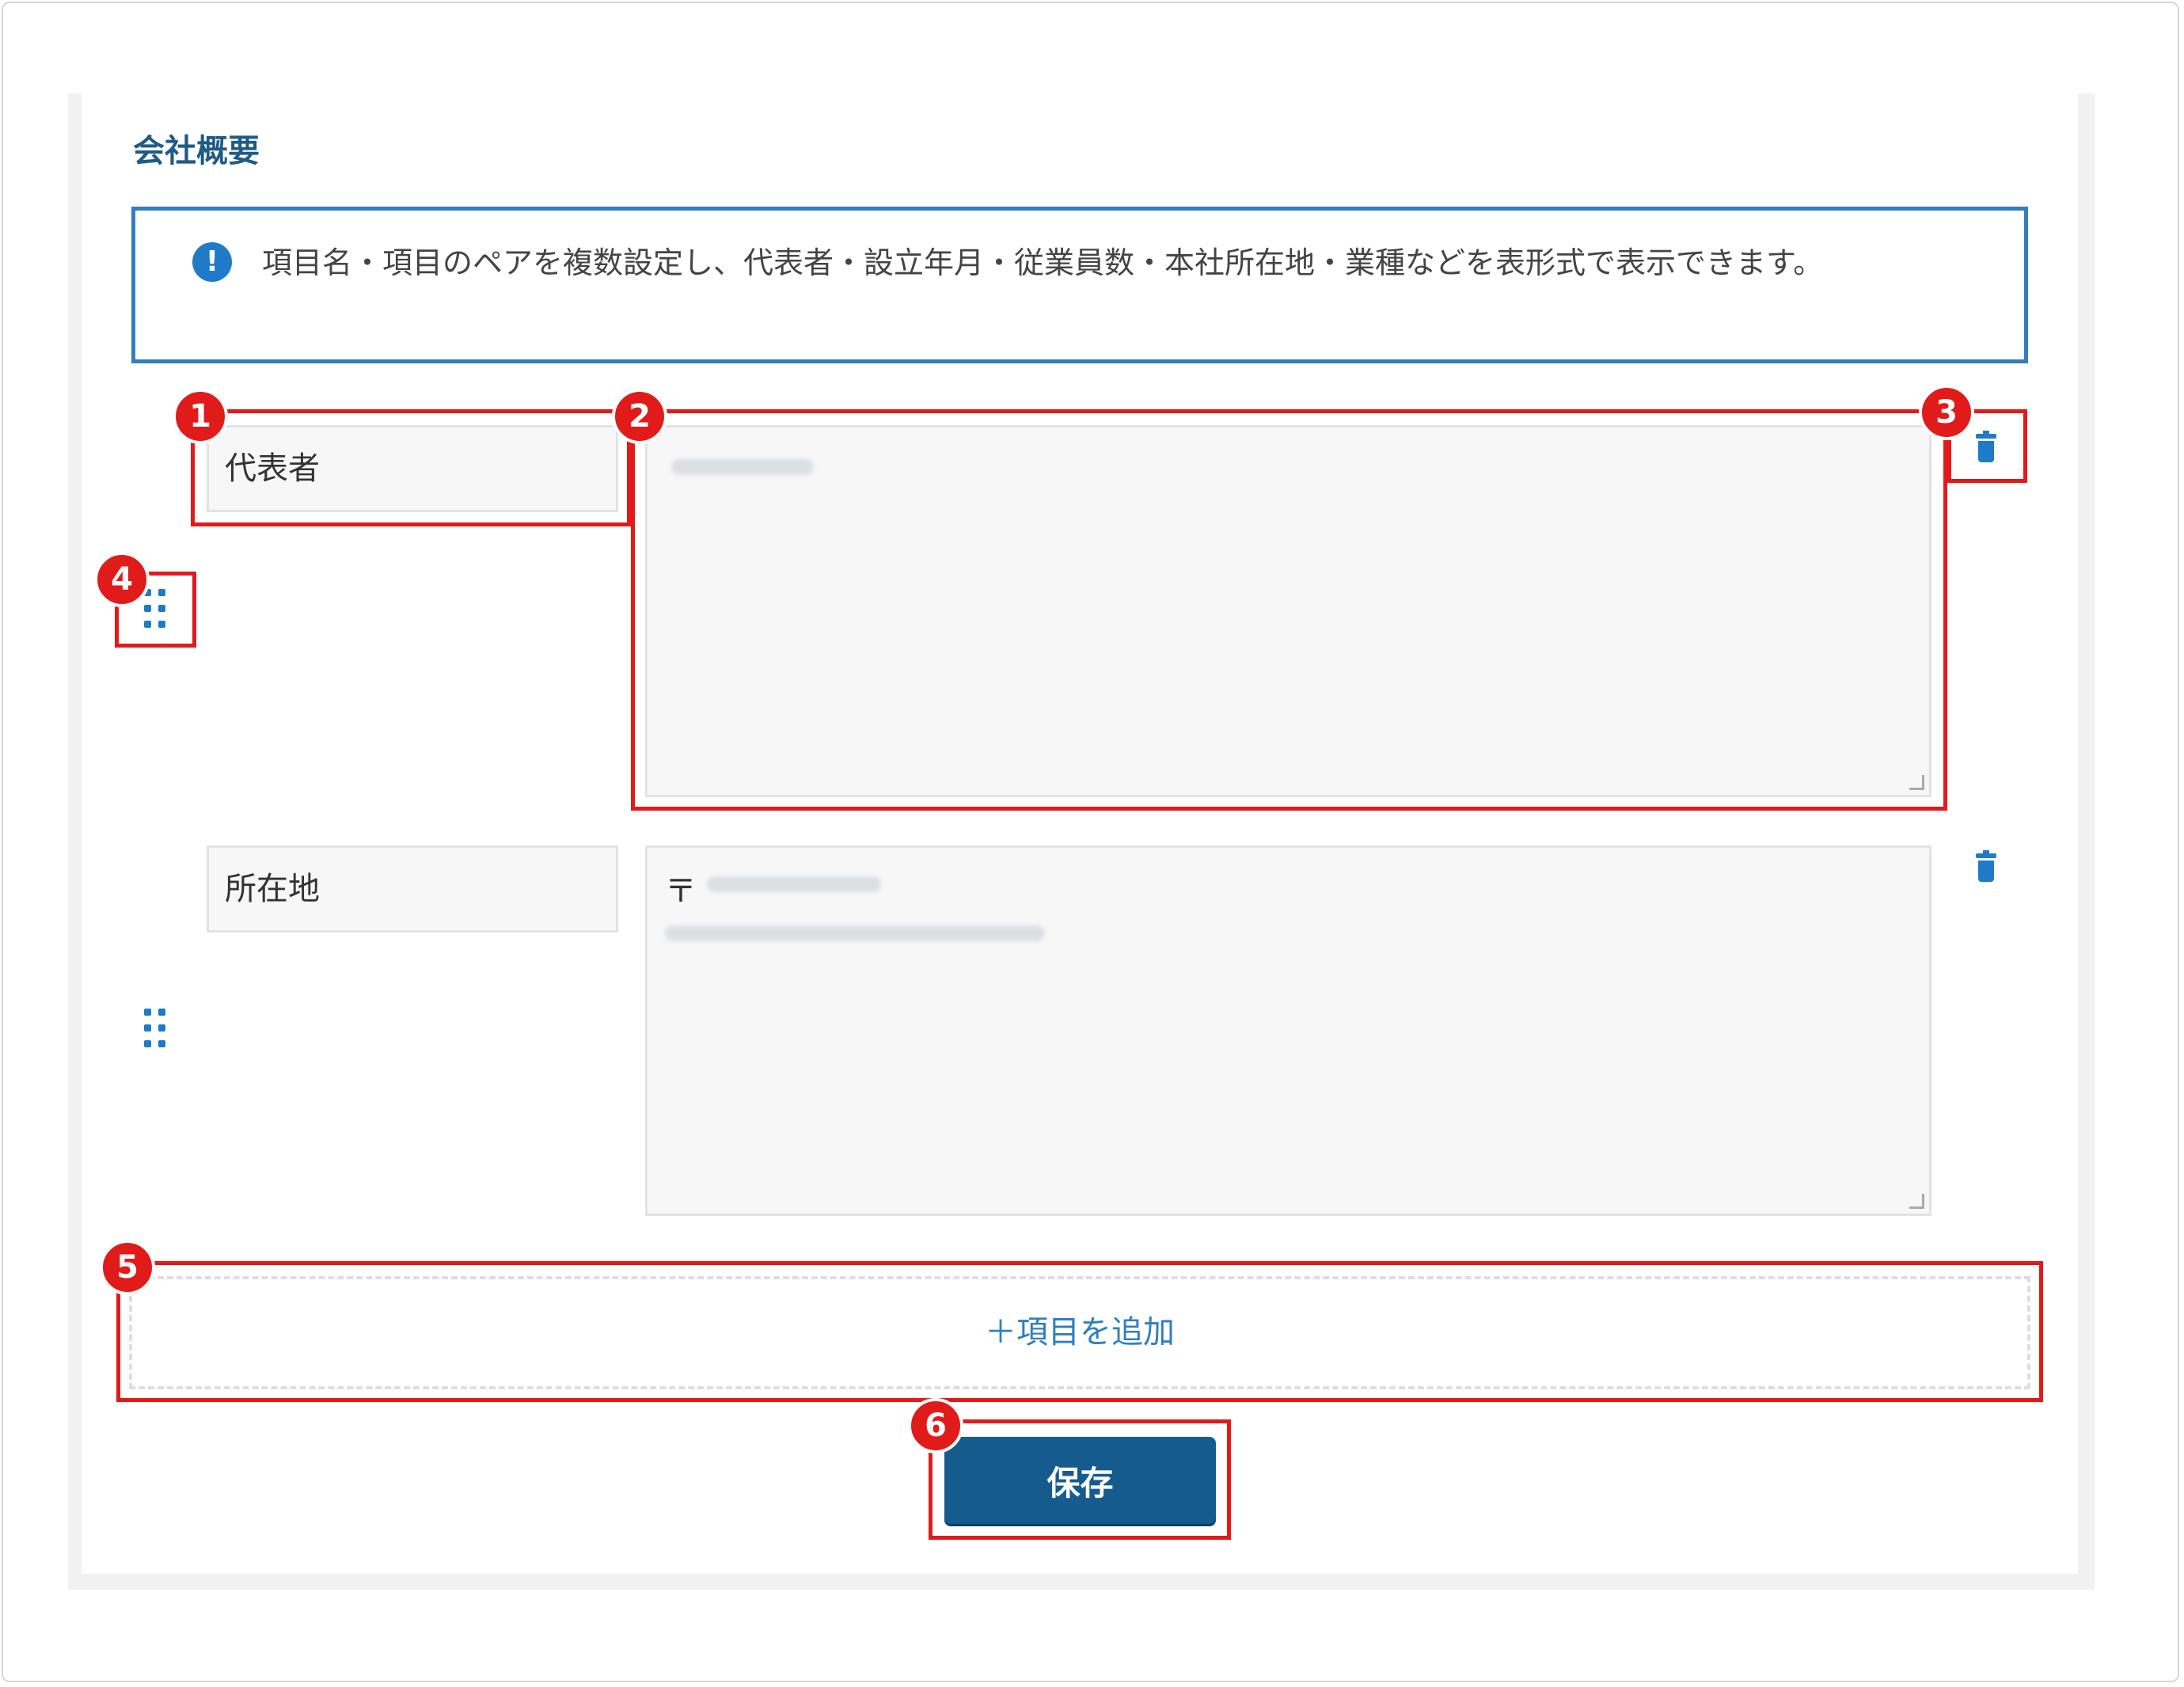 This screenshot has width=2184, height=1687. What do you see at coordinates (122, 579) in the screenshot?
I see `annotation-badge: 4` at bounding box center [122, 579].